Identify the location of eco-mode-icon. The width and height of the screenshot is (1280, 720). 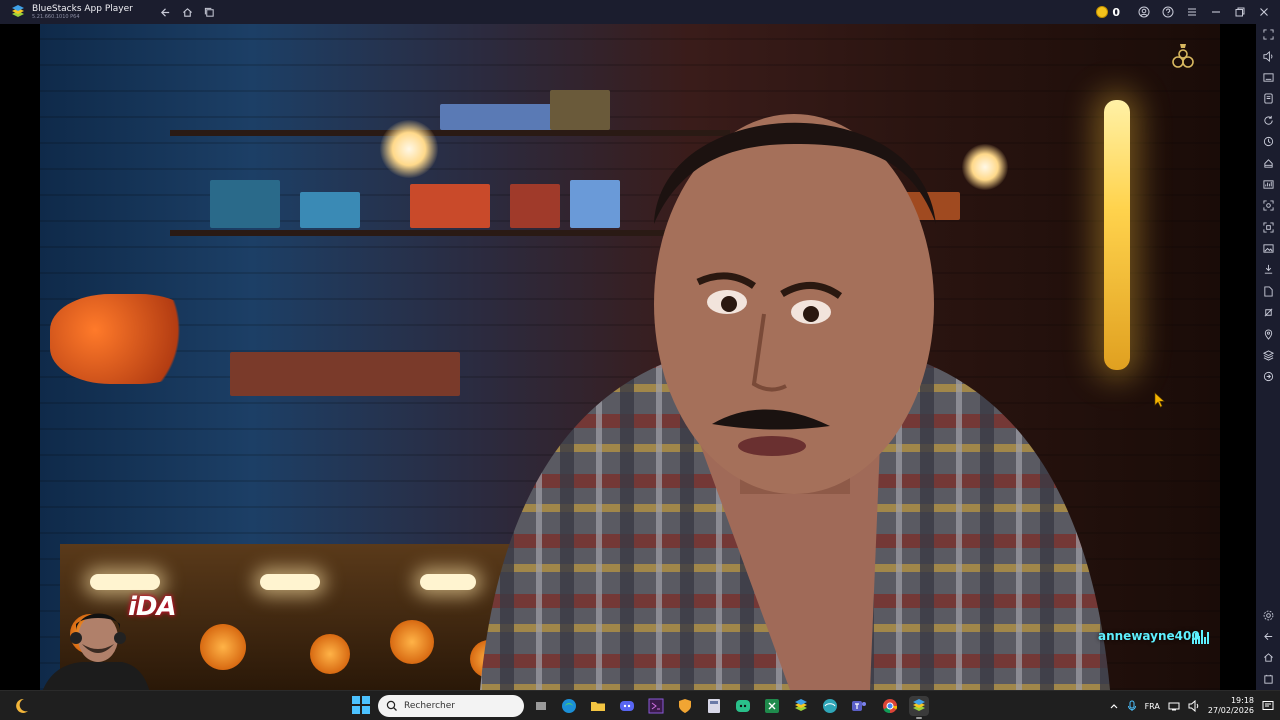
(1268, 312).